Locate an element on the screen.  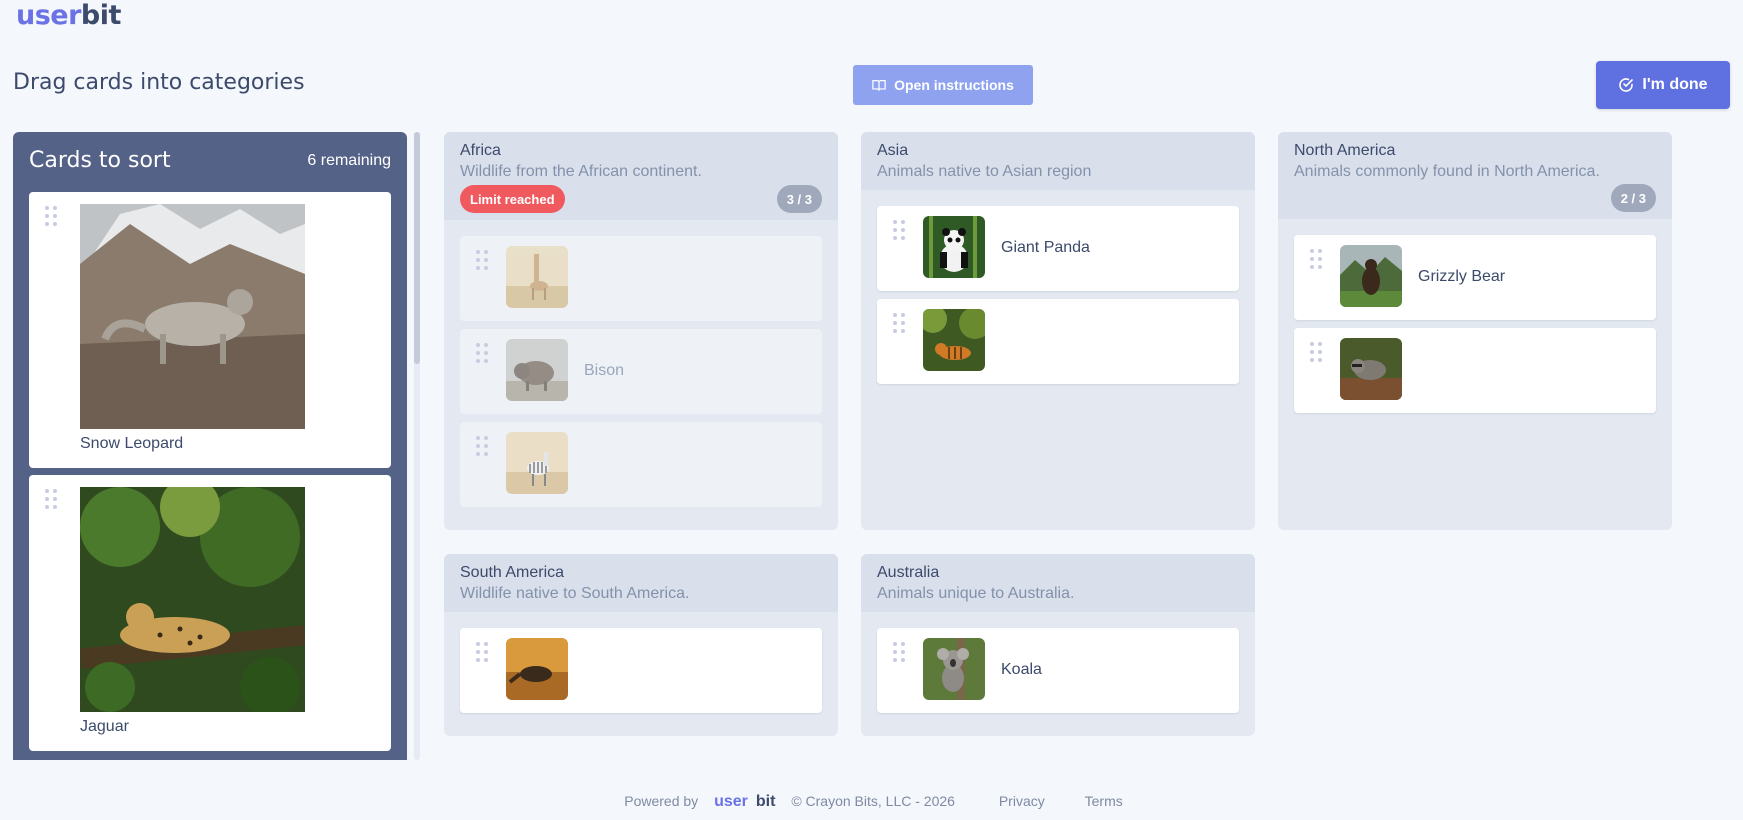
card-giant-panda: Giant Panda is located at coordinates (1058, 248).